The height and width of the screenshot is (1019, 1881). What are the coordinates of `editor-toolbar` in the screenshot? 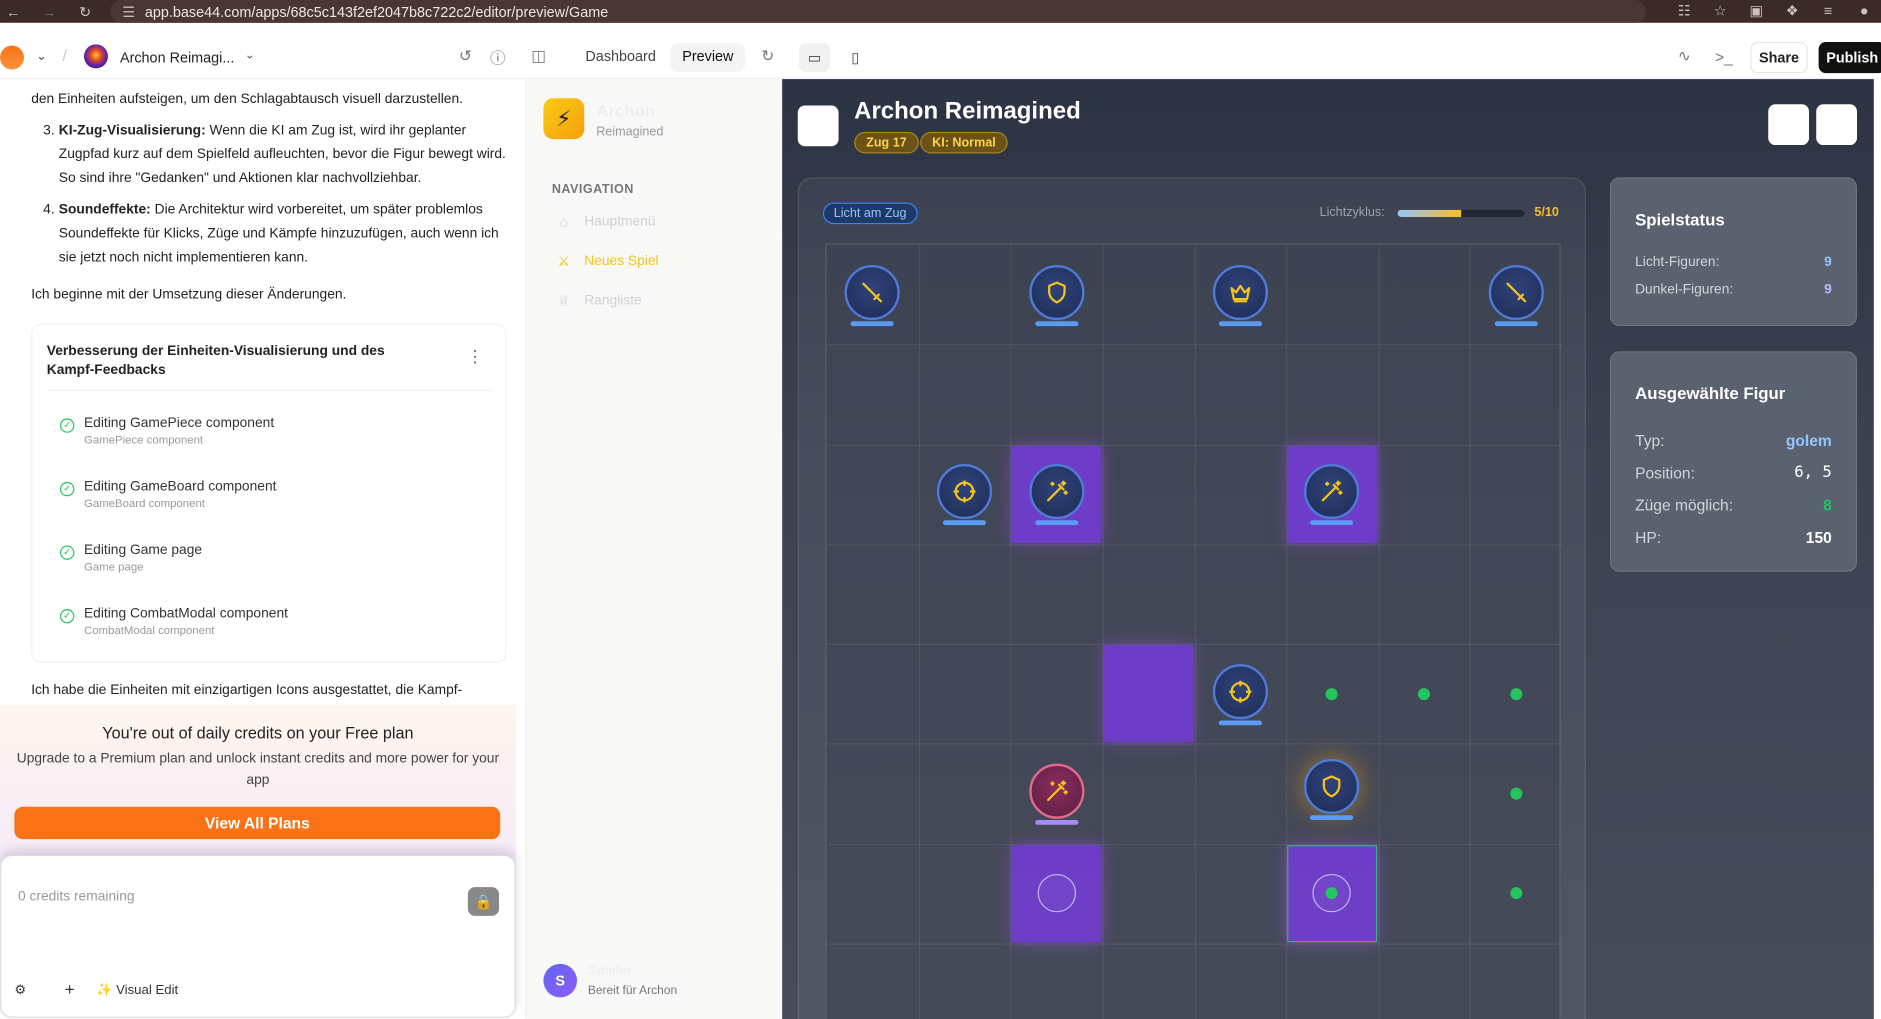 It's located at (940, 57).